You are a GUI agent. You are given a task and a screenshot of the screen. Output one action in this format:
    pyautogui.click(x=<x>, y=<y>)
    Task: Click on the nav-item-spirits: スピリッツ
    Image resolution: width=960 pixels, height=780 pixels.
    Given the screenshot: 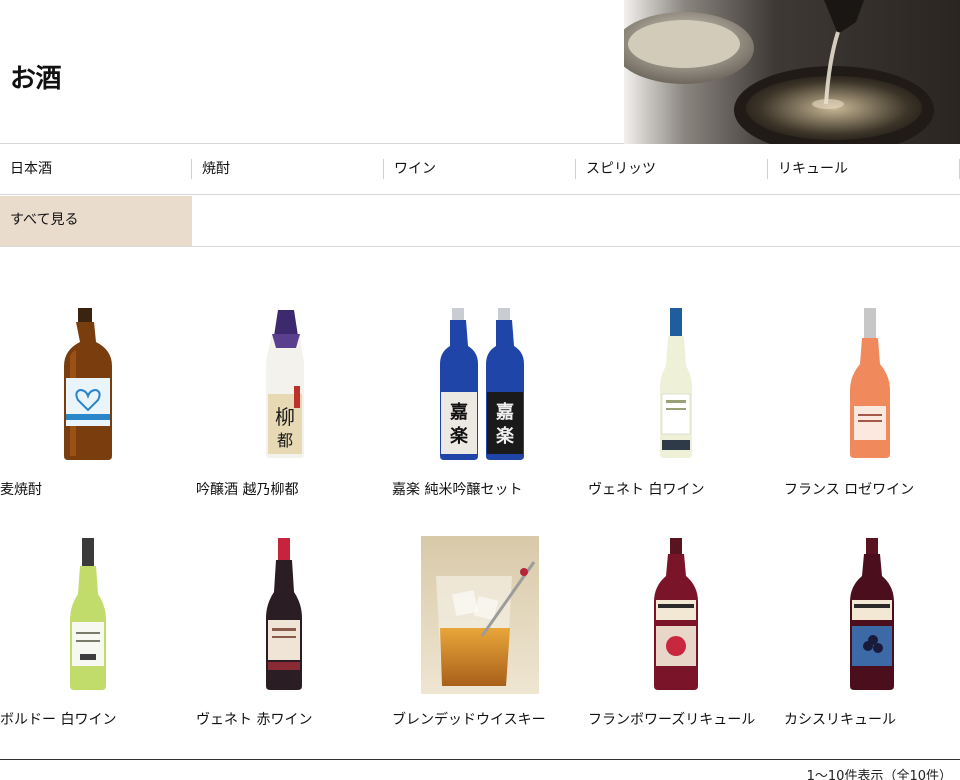 What is the action you would take?
    pyautogui.click(x=672, y=170)
    